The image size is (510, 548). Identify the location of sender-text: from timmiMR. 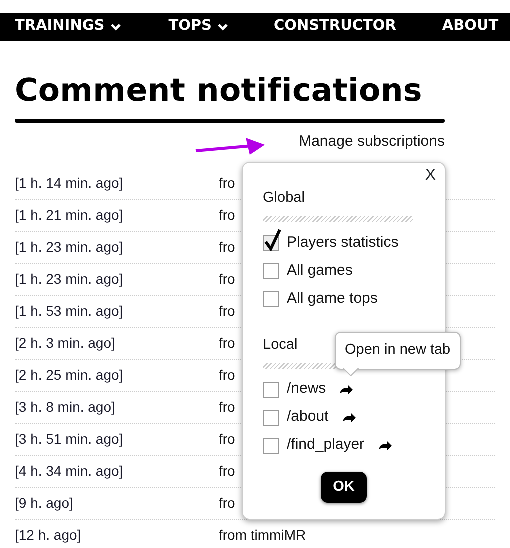
(262, 535).